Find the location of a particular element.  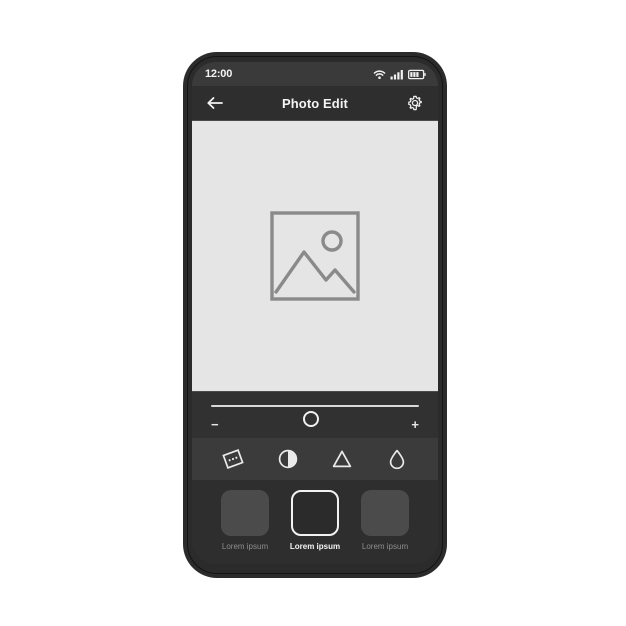

back-arrow-icon is located at coordinates (215, 103).